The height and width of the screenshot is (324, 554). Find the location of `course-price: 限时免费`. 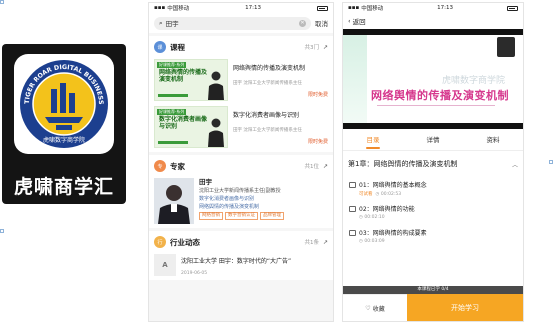

course-price: 限时免费 is located at coordinates (317, 95).